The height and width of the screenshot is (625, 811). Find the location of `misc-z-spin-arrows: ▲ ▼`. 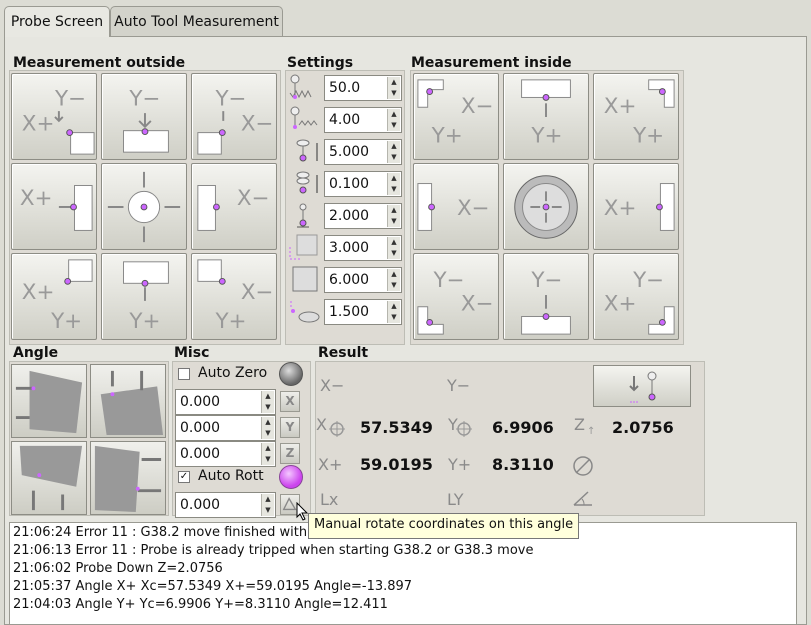

misc-z-spin-arrows: ▲ ▼ is located at coordinates (267, 454).